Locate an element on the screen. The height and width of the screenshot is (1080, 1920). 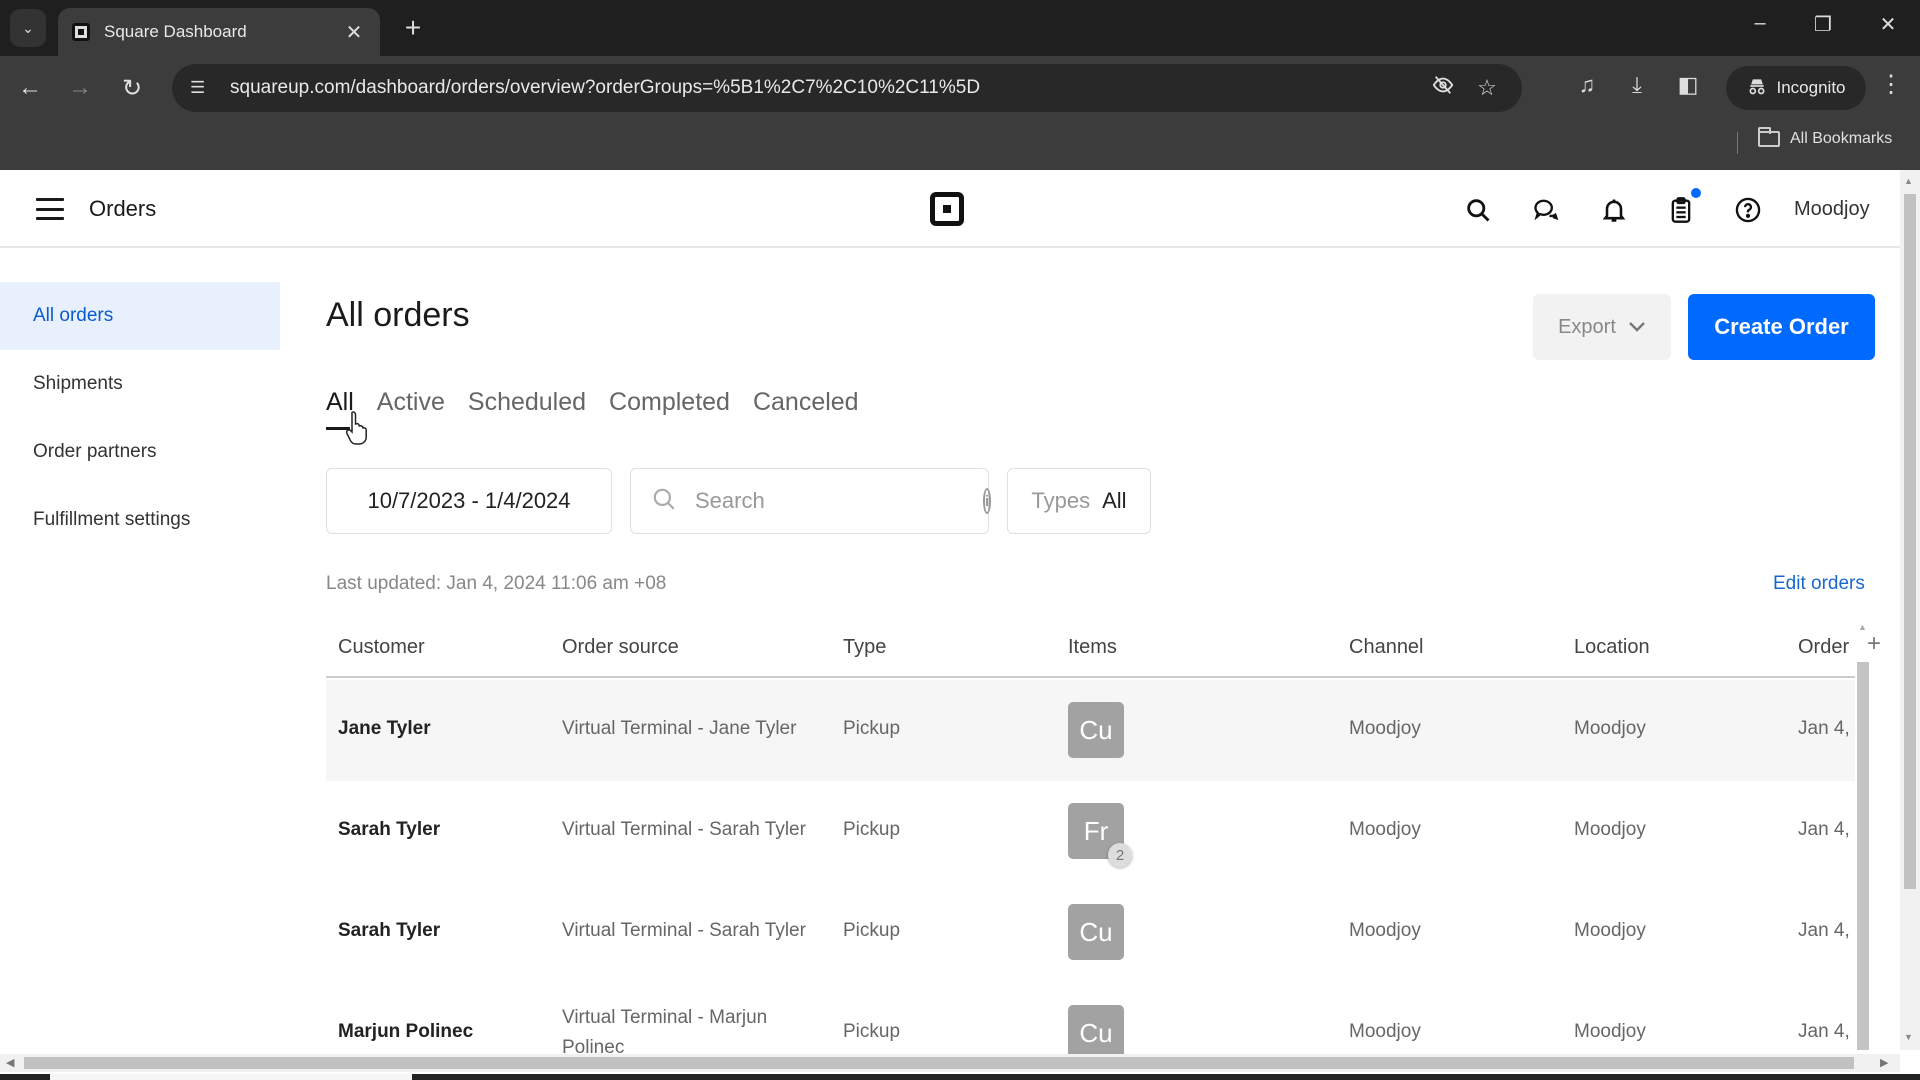
download-icon: ⤓ is located at coordinates (1637, 85).